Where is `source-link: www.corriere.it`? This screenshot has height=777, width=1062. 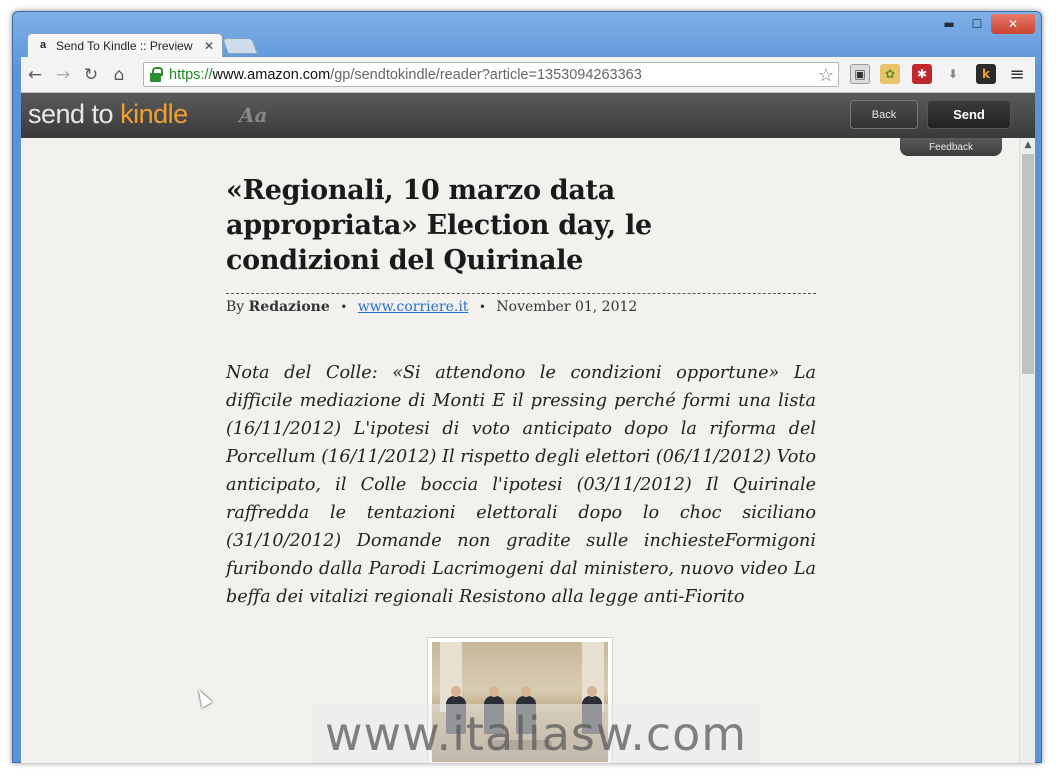
source-link: www.corriere.it is located at coordinates (413, 307).